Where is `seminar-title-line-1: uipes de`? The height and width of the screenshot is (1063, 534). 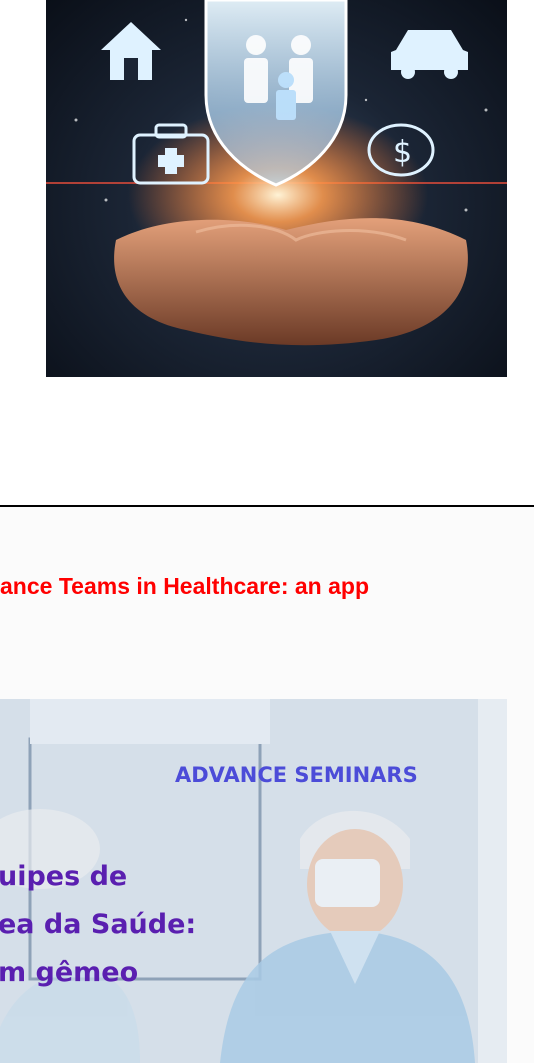 seminar-title-line-1: uipes de is located at coordinates (64, 876).